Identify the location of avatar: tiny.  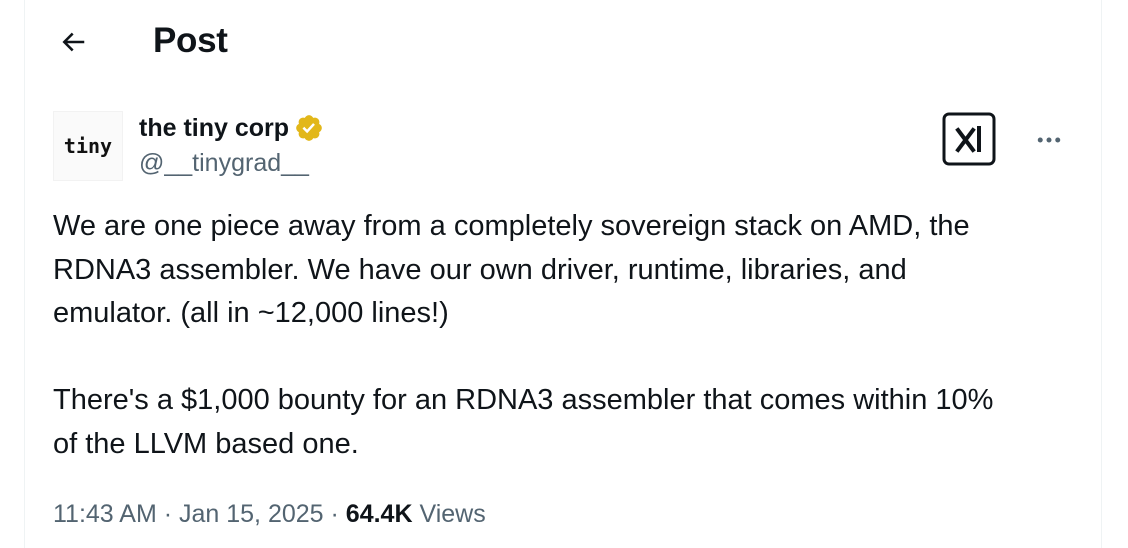
(88, 146).